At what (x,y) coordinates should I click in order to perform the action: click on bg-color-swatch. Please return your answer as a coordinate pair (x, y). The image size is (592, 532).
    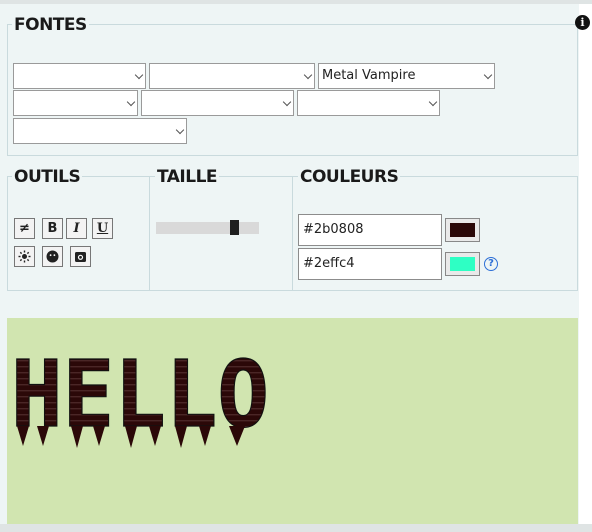
    Looking at the image, I should click on (462, 264).